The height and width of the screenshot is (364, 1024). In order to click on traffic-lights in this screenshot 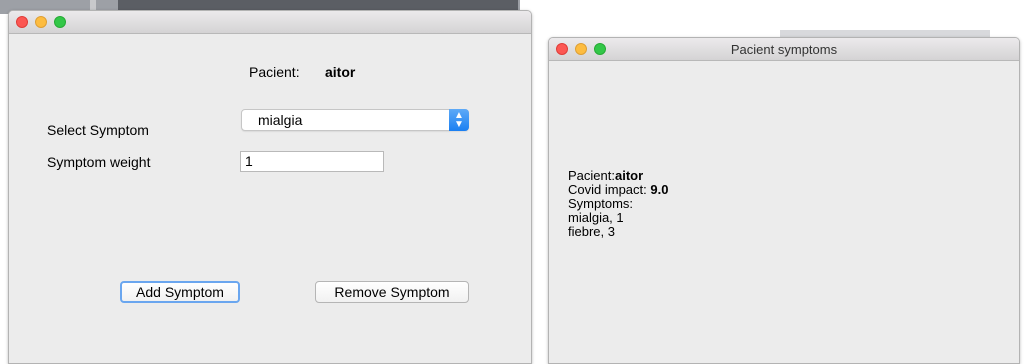, I will do `click(41, 22)`.